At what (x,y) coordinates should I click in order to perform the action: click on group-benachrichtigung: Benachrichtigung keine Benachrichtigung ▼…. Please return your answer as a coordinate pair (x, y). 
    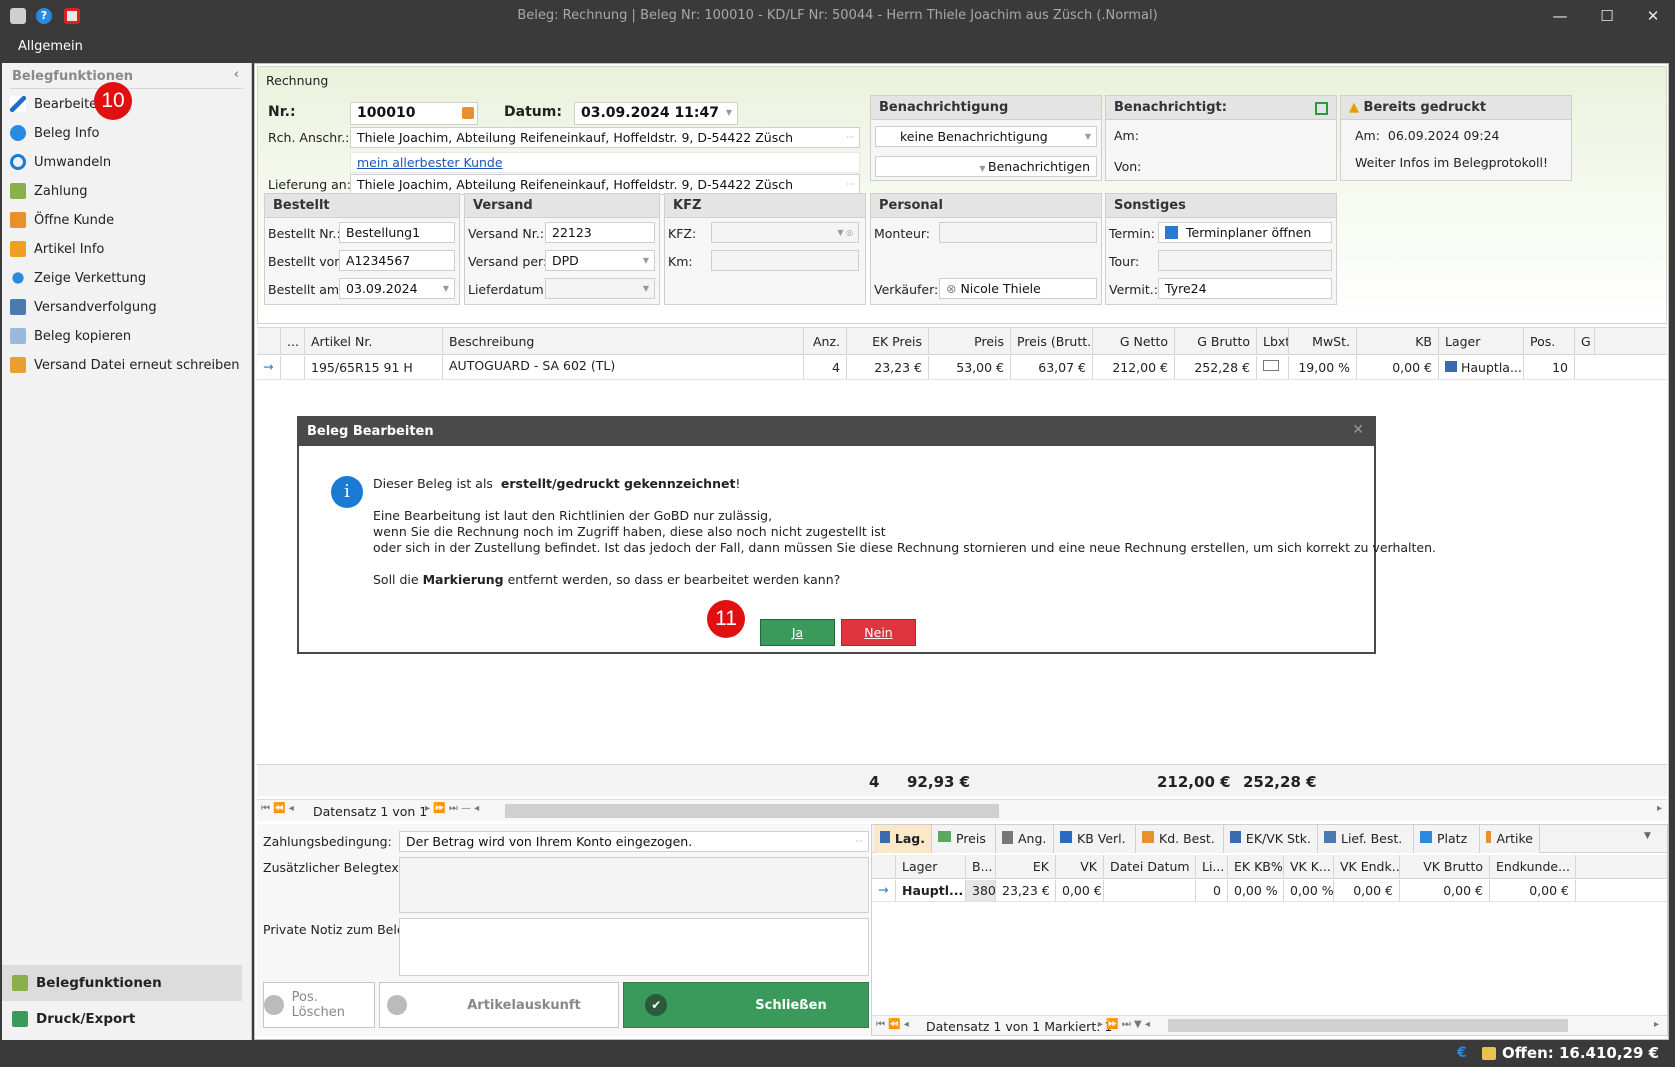
    Looking at the image, I should click on (986, 138).